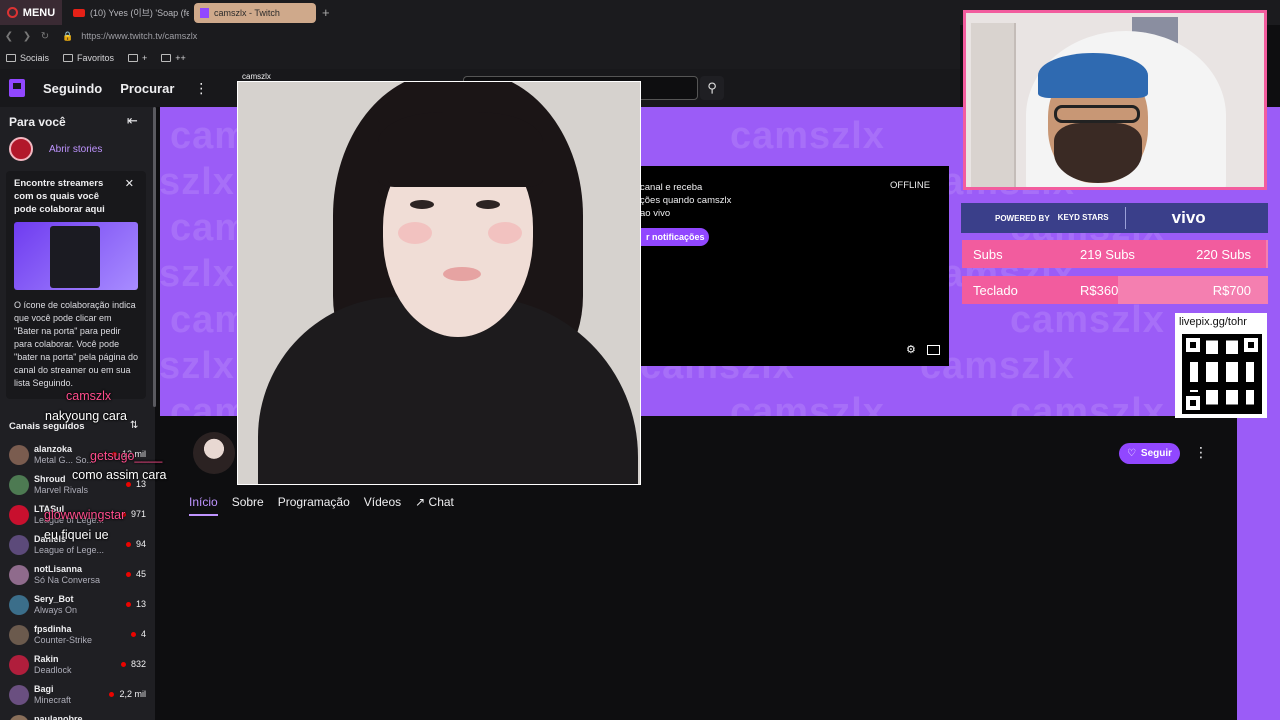  I want to click on sidebar-channel-row: paulanobre280, so click(79, 716).